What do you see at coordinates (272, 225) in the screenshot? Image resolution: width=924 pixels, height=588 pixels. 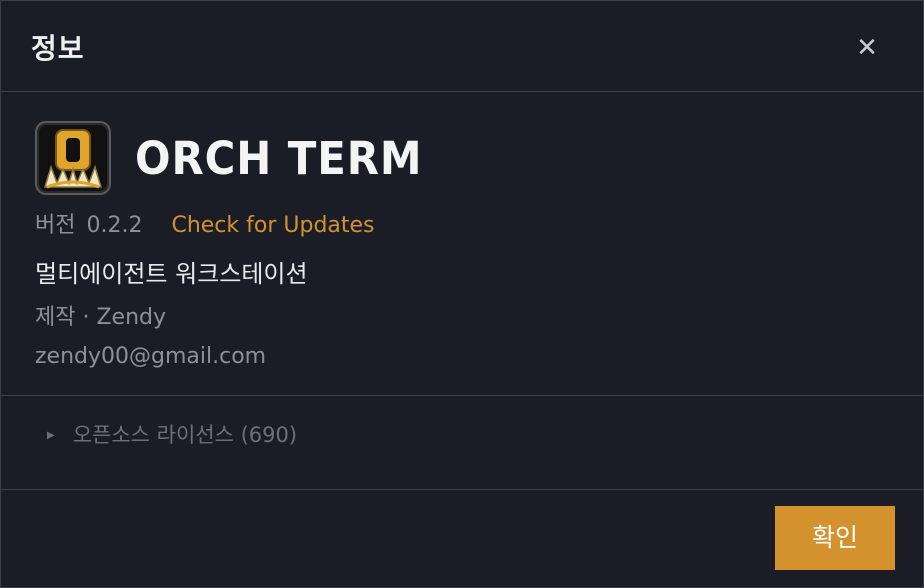 I see `check-for-updates-link: Check for Updates` at bounding box center [272, 225].